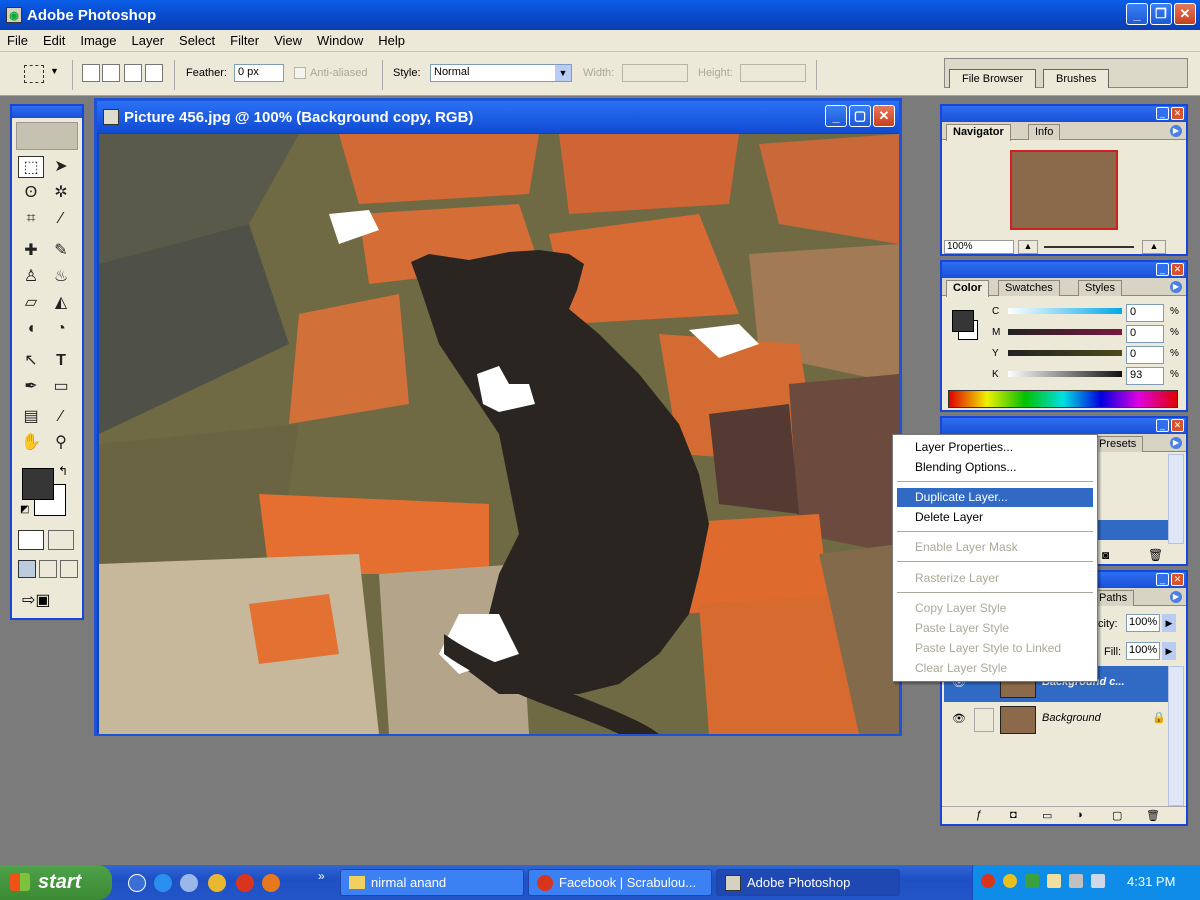 This screenshot has height=900, width=1200. I want to click on tab-styles: Styles, so click(1100, 288).